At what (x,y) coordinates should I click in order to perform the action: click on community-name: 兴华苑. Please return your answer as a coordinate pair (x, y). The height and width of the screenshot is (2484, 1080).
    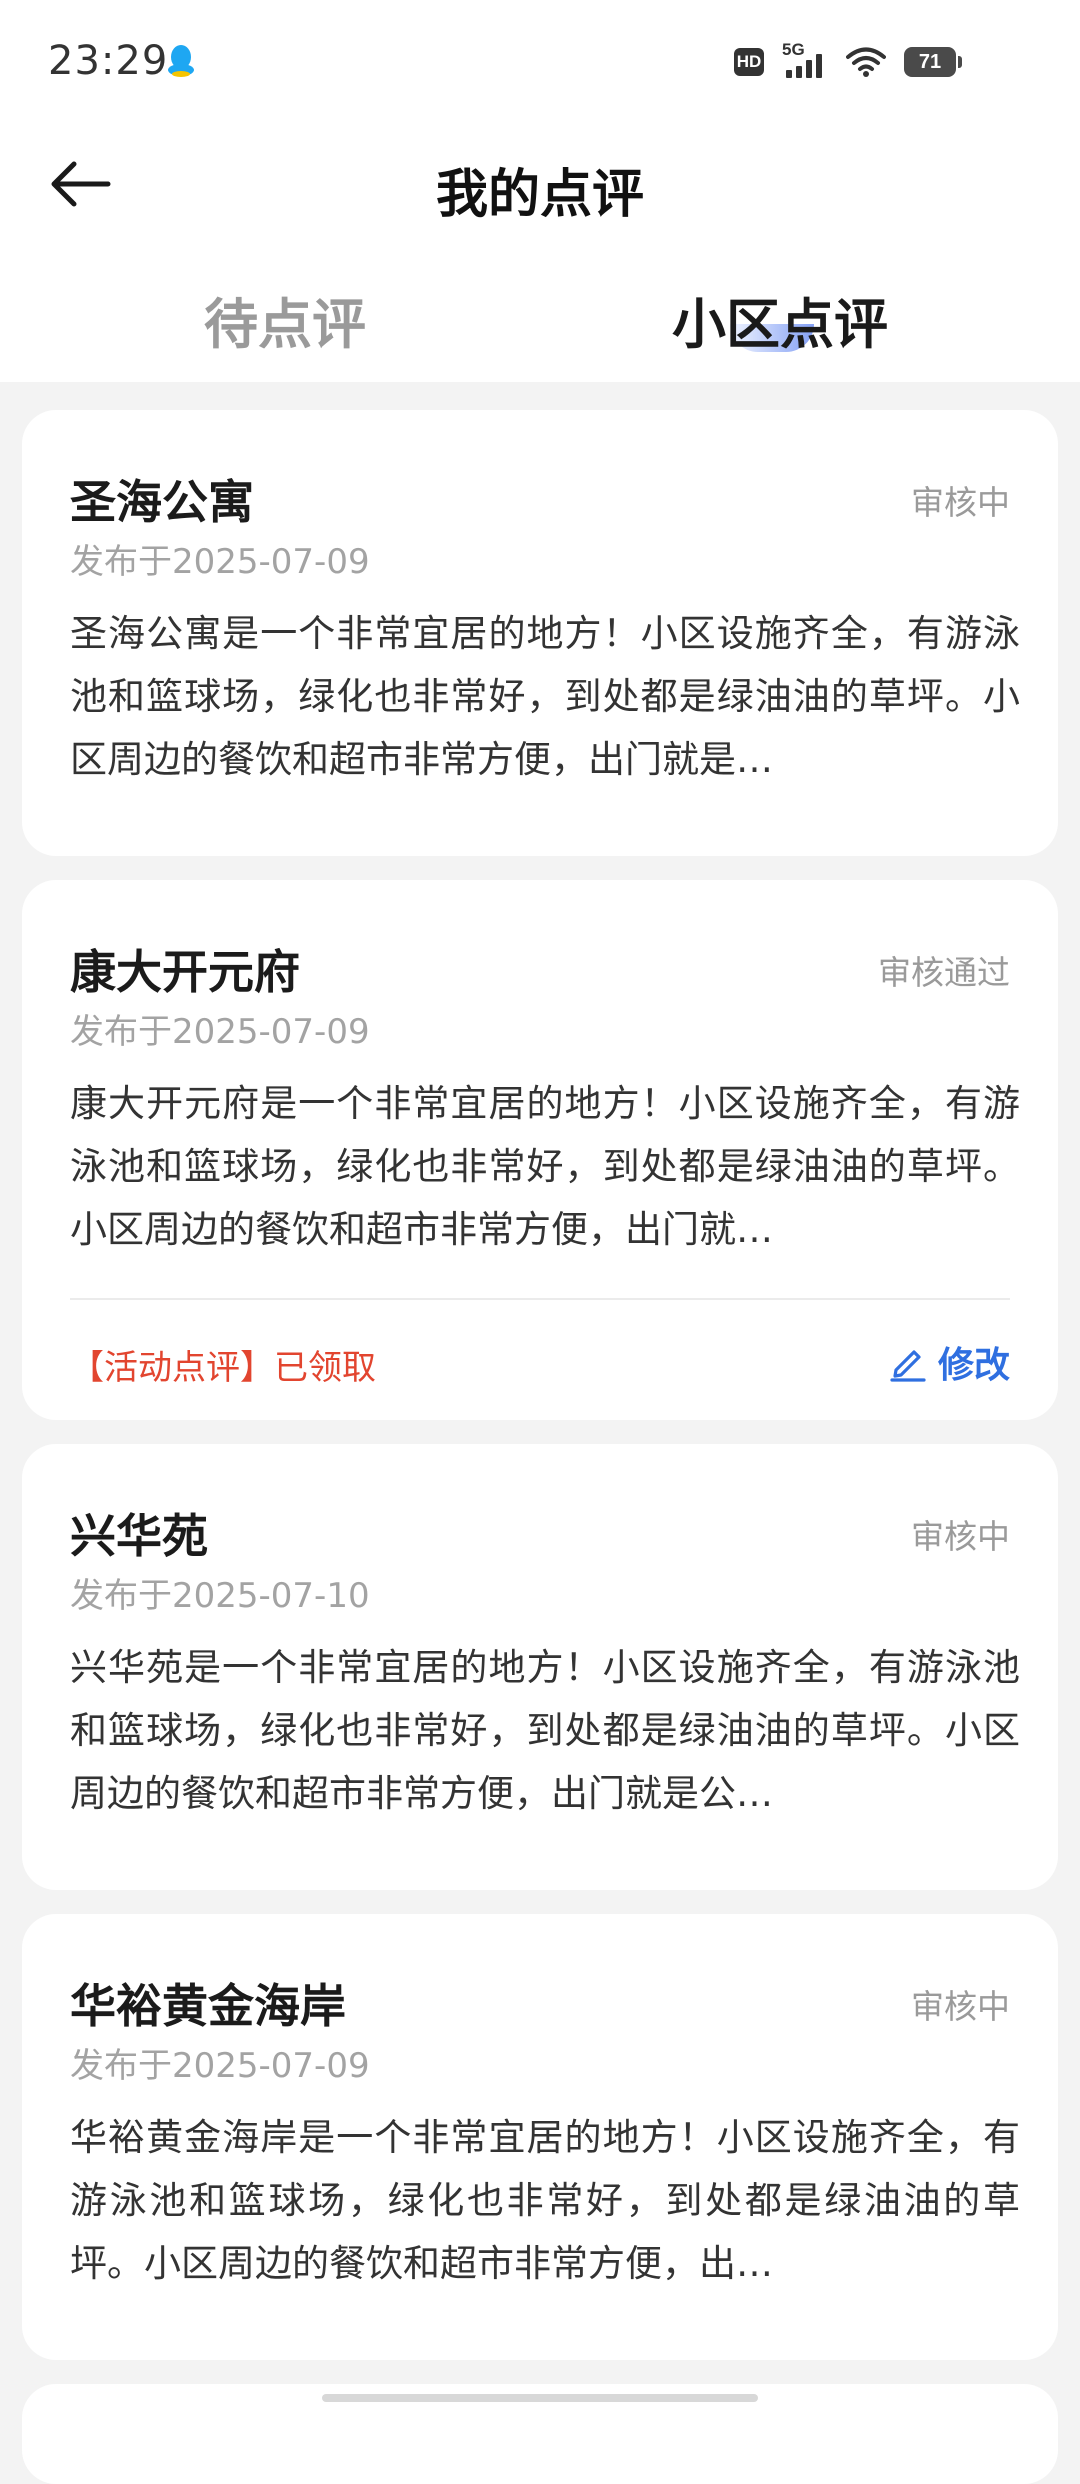
    Looking at the image, I should click on (139, 1536).